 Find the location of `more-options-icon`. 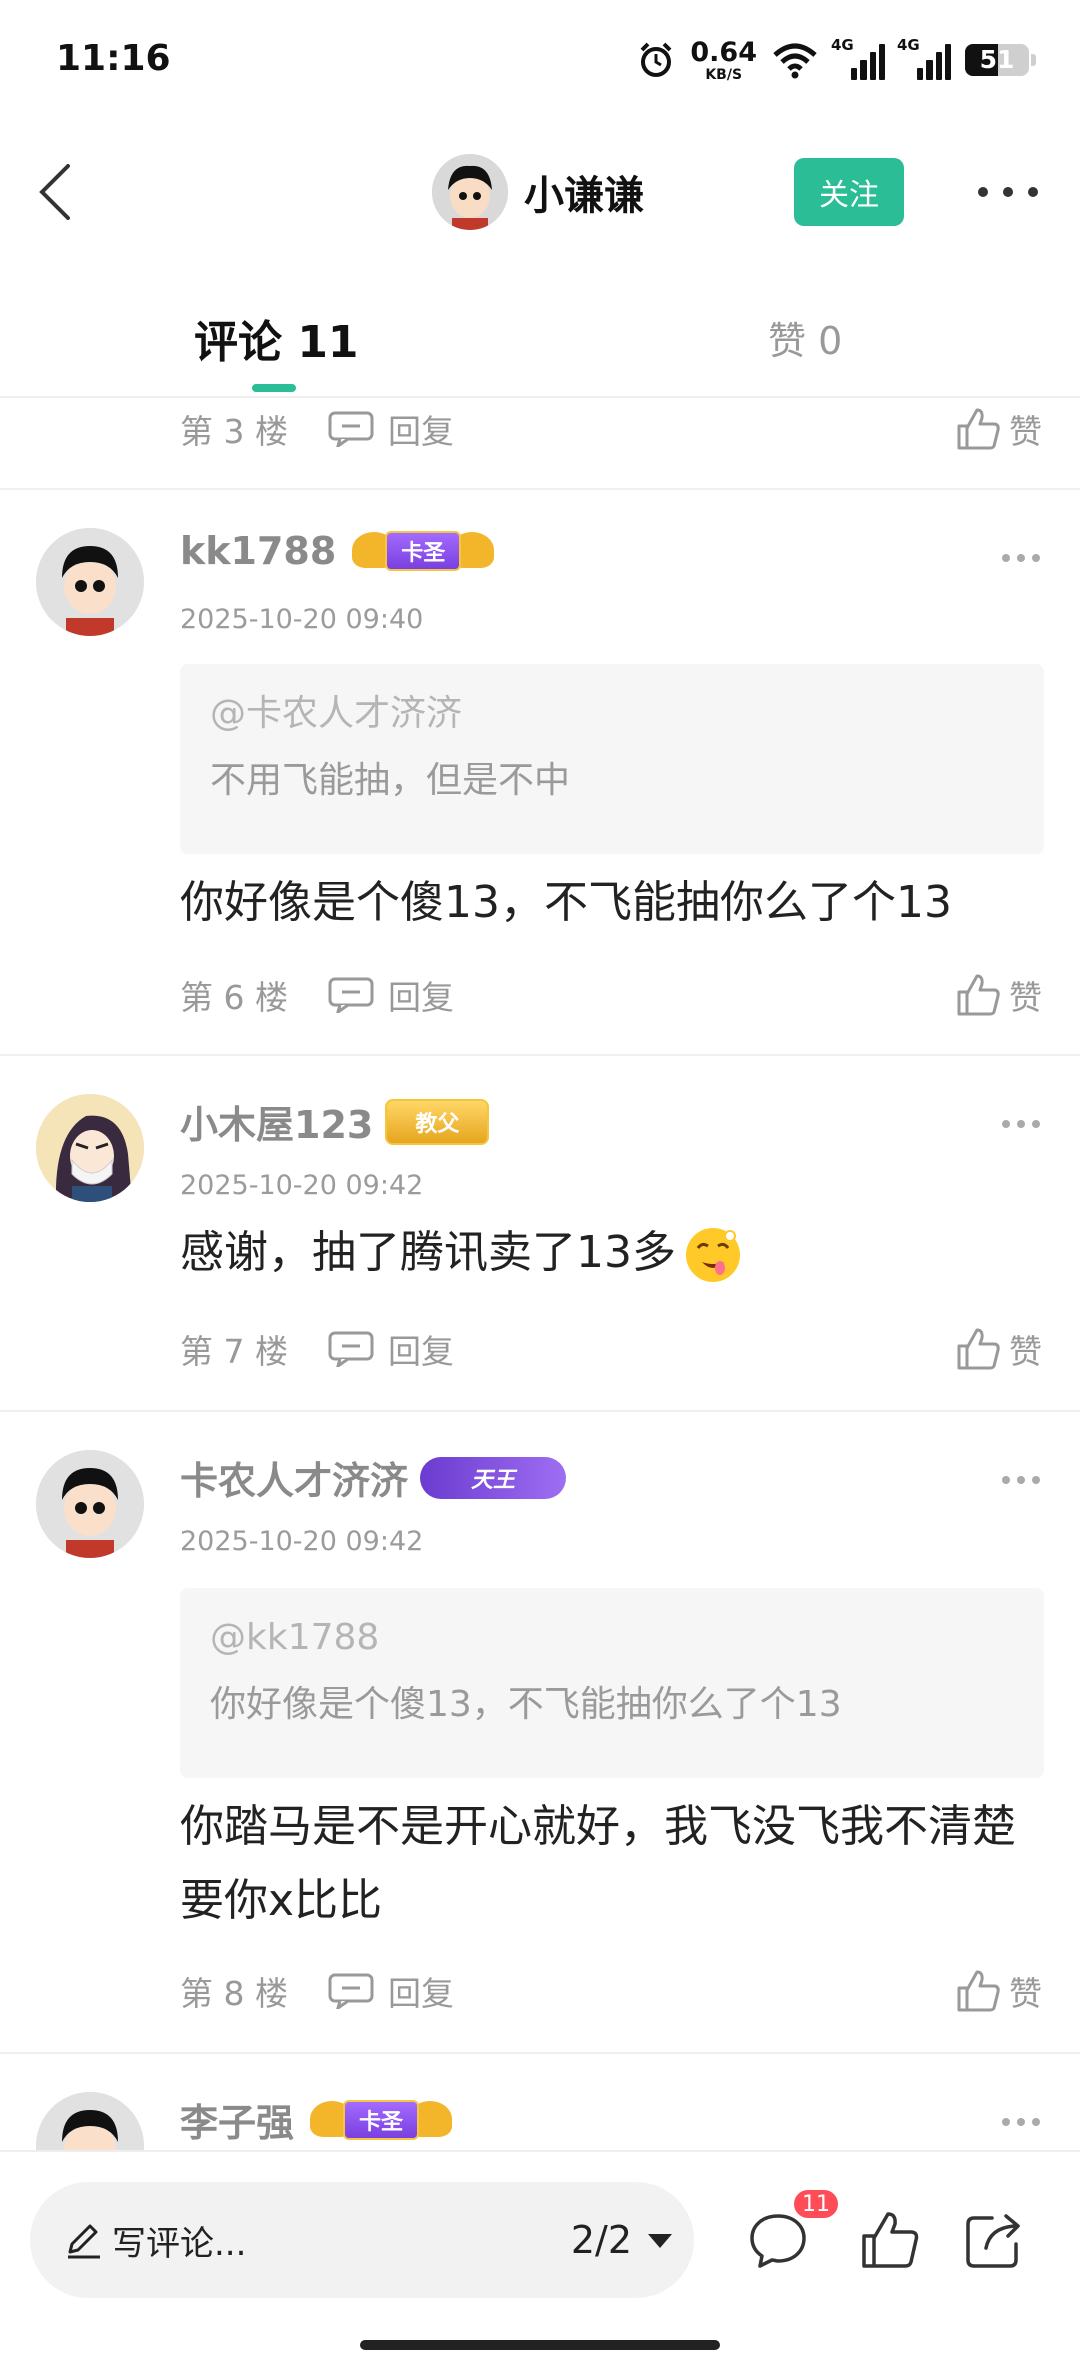

more-options-icon is located at coordinates (1008, 192).